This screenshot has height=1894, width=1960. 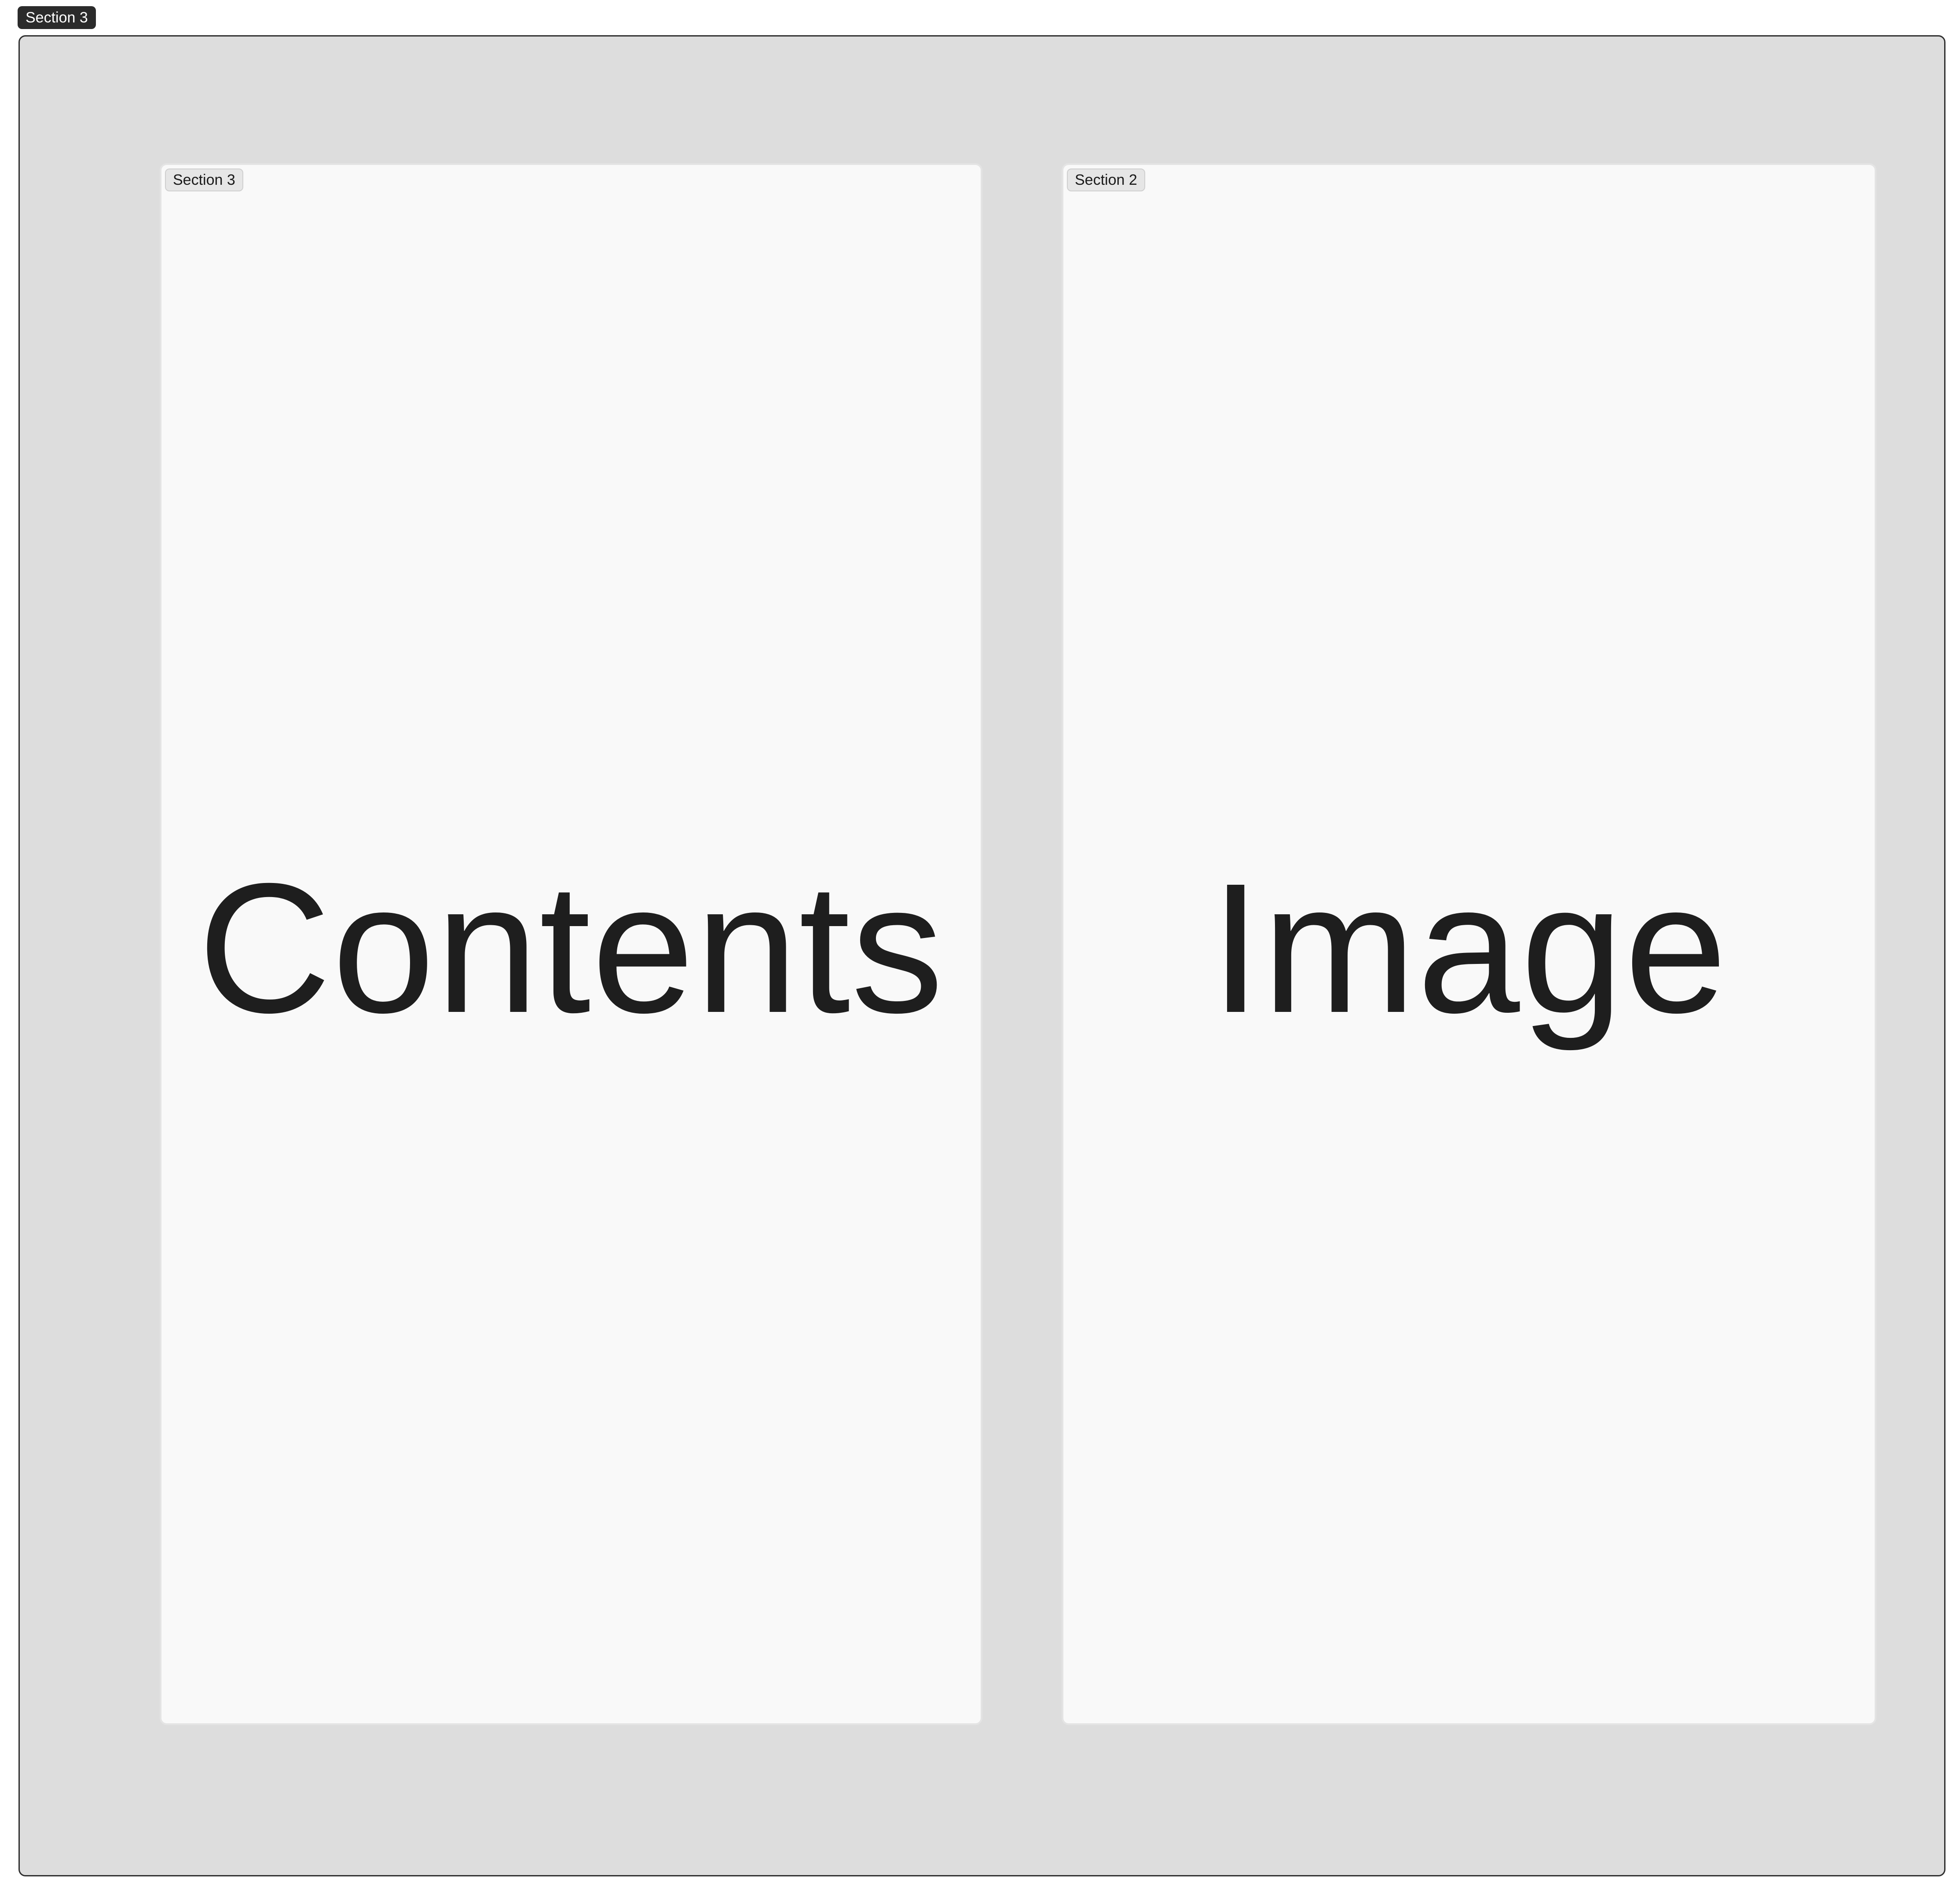 What do you see at coordinates (571, 948) in the screenshot?
I see `contents-placeholder-text: Contents` at bounding box center [571, 948].